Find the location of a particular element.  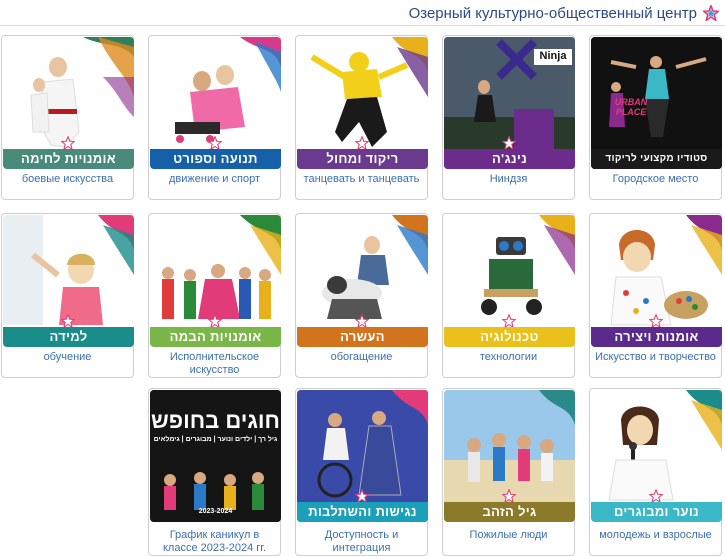

card-caption: обучение is located at coordinates (67, 357).